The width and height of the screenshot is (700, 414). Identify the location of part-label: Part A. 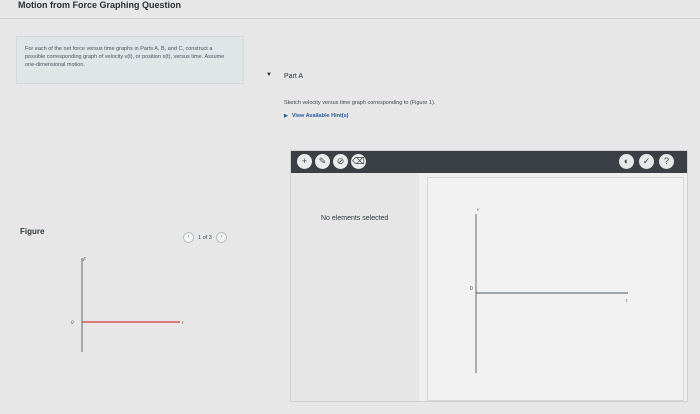
(294, 76).